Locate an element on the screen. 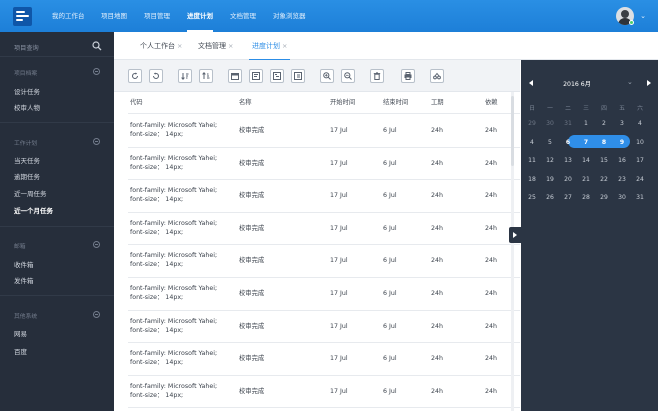  vertical-scrollbar is located at coordinates (512, 251).